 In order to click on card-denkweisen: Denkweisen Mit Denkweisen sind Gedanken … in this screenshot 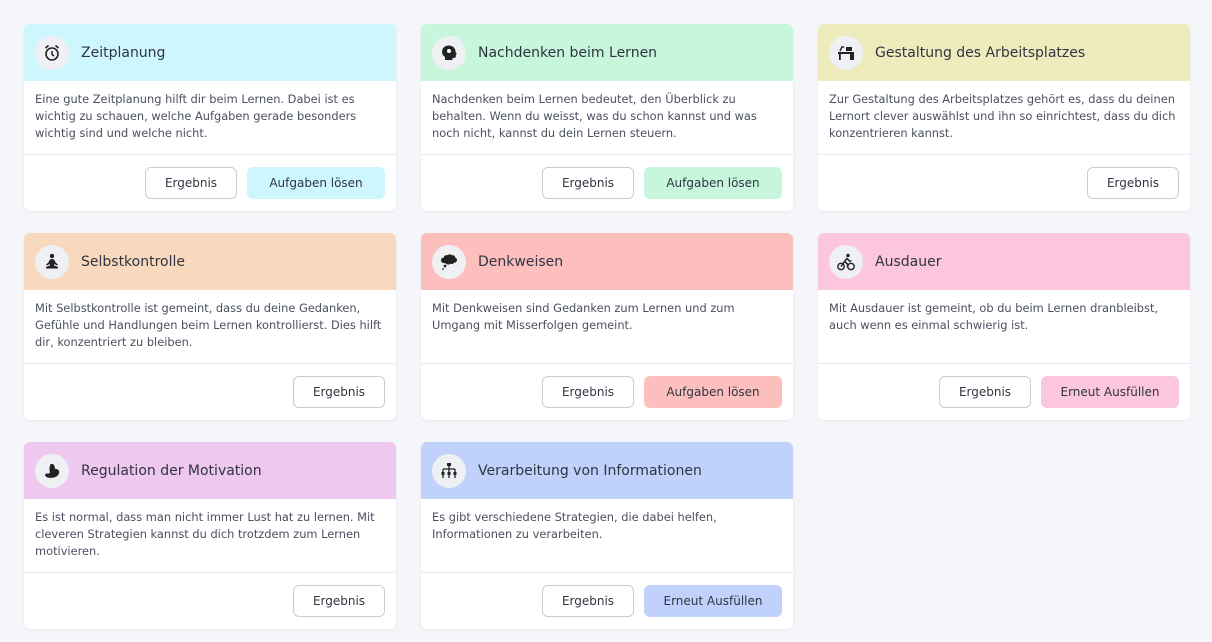, I will do `click(607, 326)`.